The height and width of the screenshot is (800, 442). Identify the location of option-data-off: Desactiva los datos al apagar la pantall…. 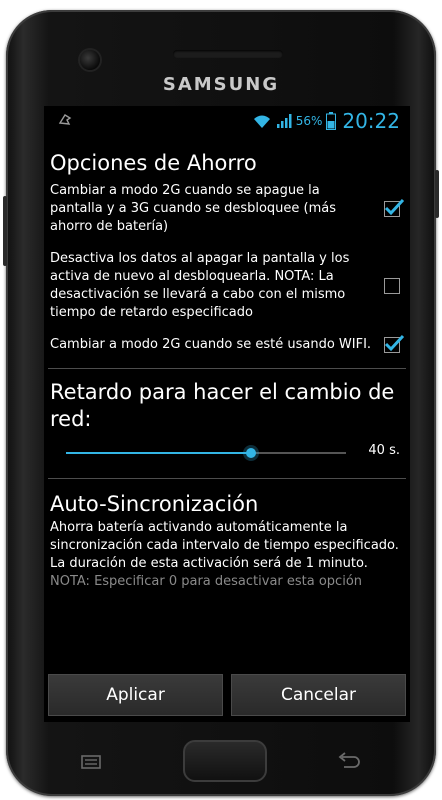
(227, 286).